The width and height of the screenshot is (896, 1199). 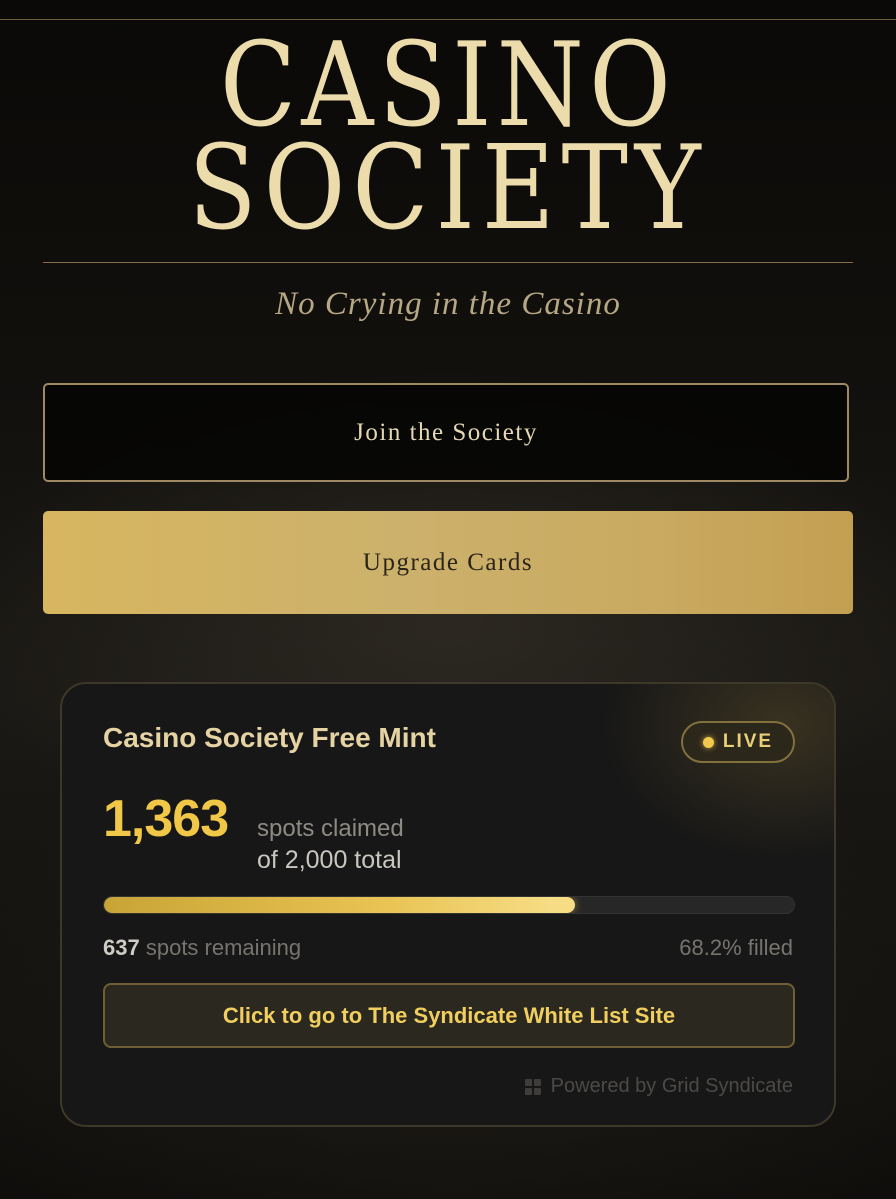 What do you see at coordinates (736, 947) in the screenshot?
I see `percent-filled: 68.2% filled` at bounding box center [736, 947].